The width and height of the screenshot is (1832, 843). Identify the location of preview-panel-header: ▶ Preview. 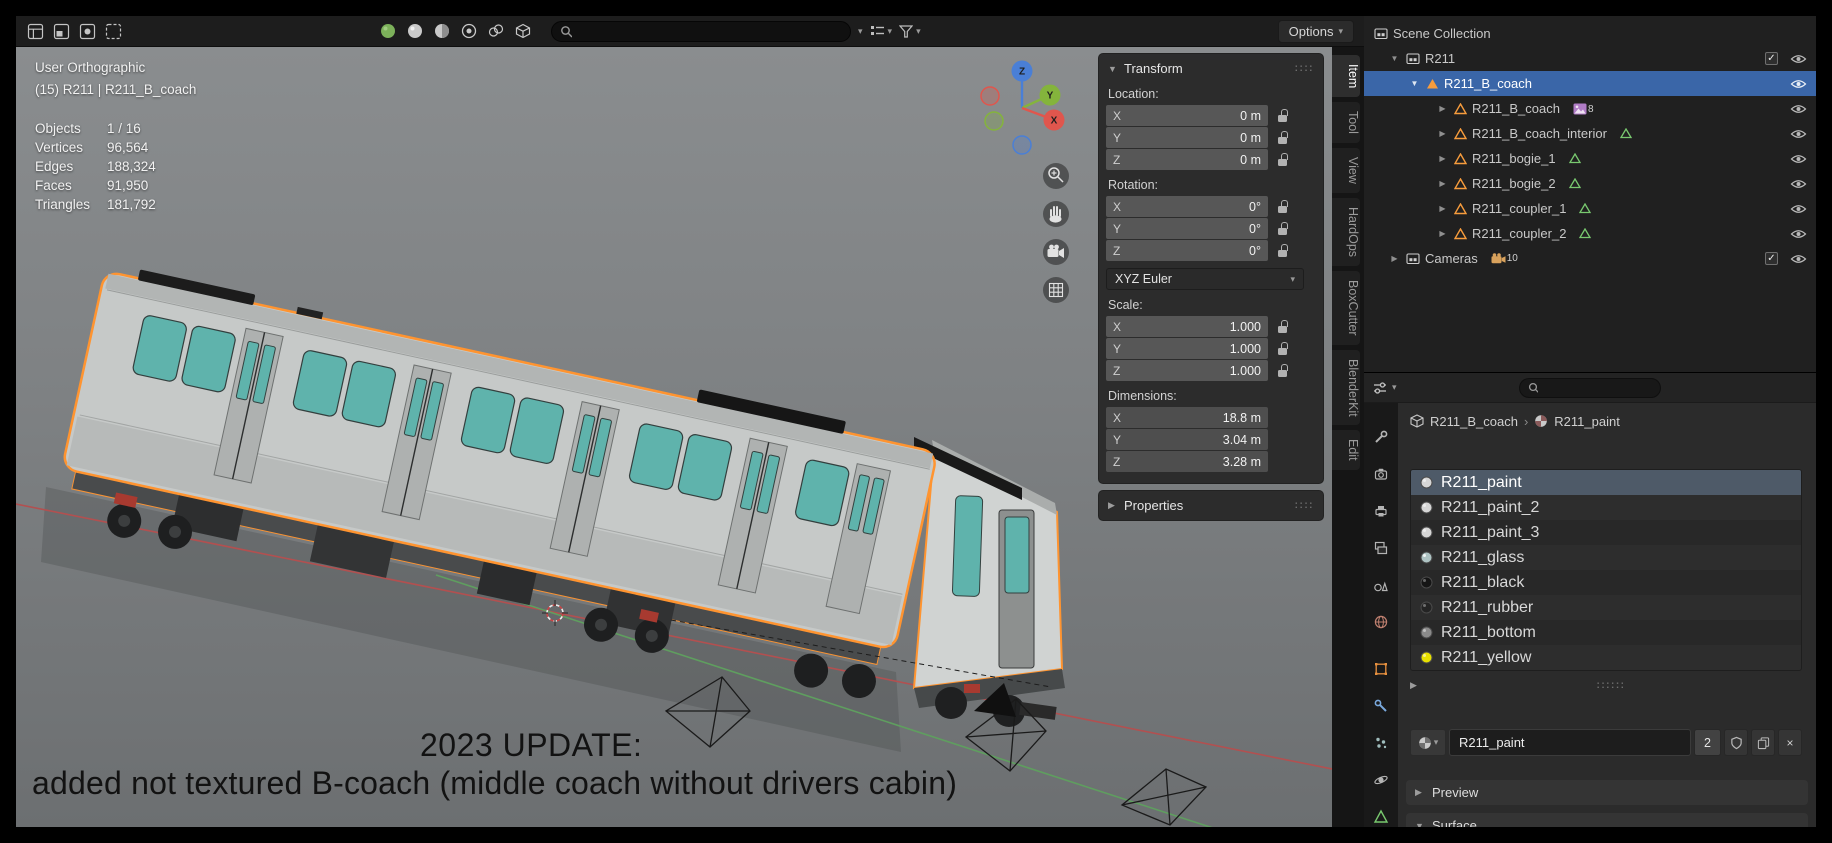
(1607, 792).